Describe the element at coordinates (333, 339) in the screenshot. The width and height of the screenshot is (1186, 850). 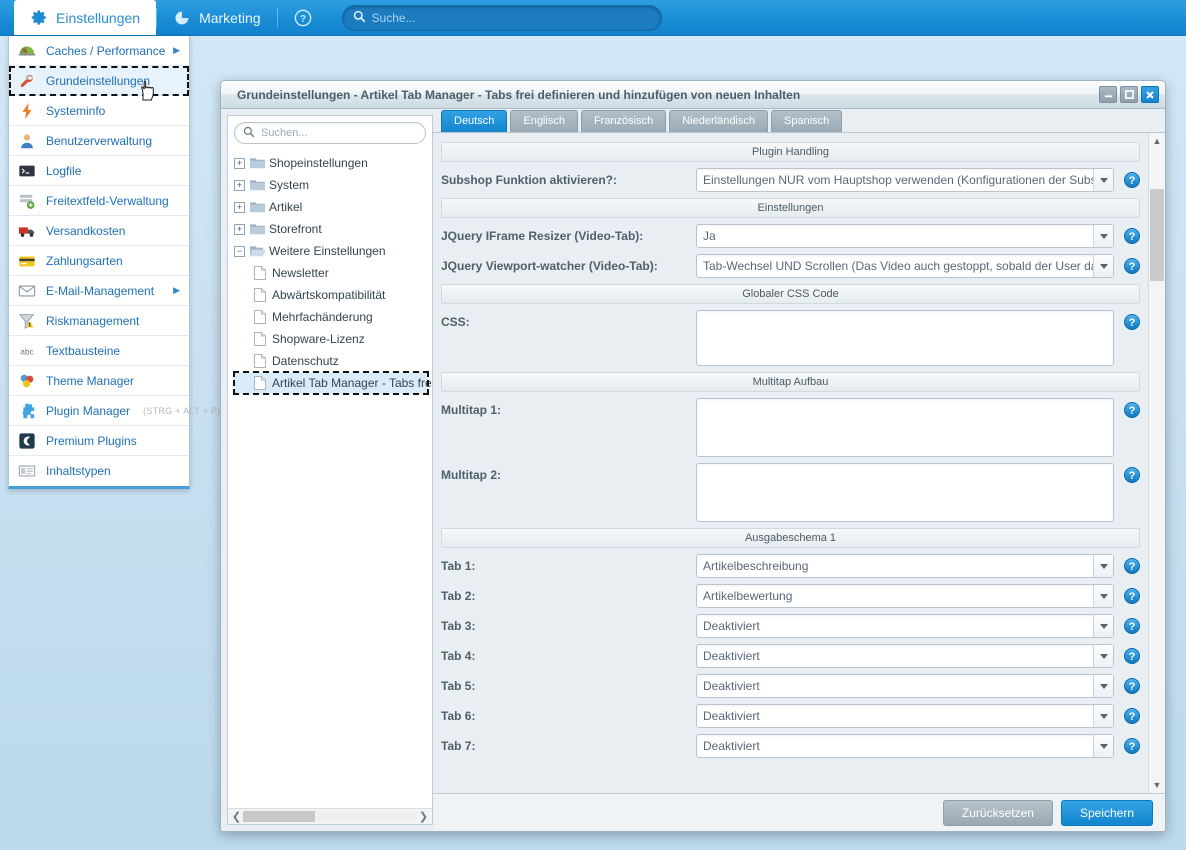
I see `tree-node-shopware-lizenz: Shopware-Lizenz` at that location.